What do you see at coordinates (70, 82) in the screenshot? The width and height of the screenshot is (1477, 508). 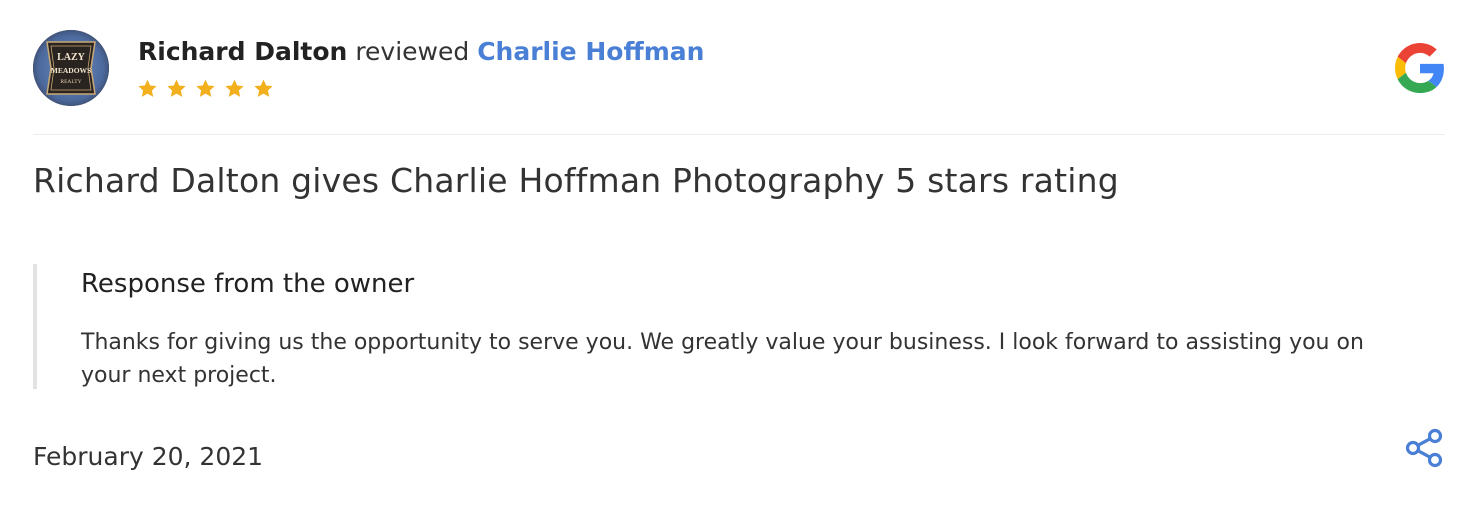 I see `logo-line-3: REALTY` at bounding box center [70, 82].